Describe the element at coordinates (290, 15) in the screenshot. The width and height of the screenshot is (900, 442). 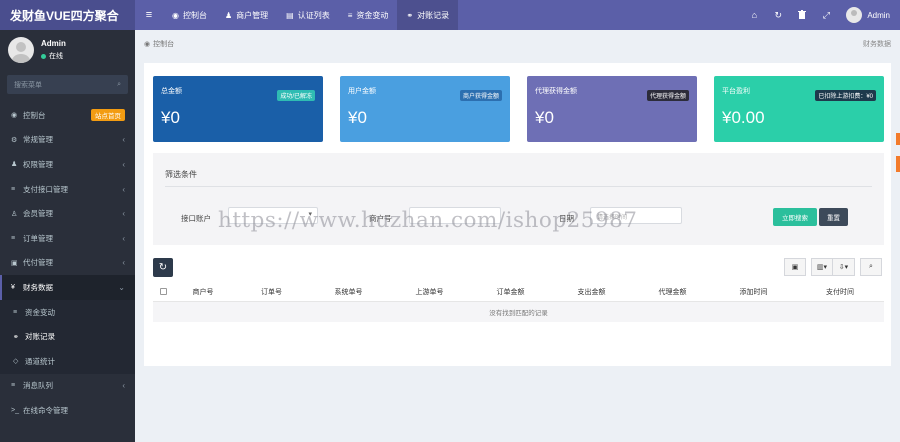
I see `id-card-icon: ▤` at that location.